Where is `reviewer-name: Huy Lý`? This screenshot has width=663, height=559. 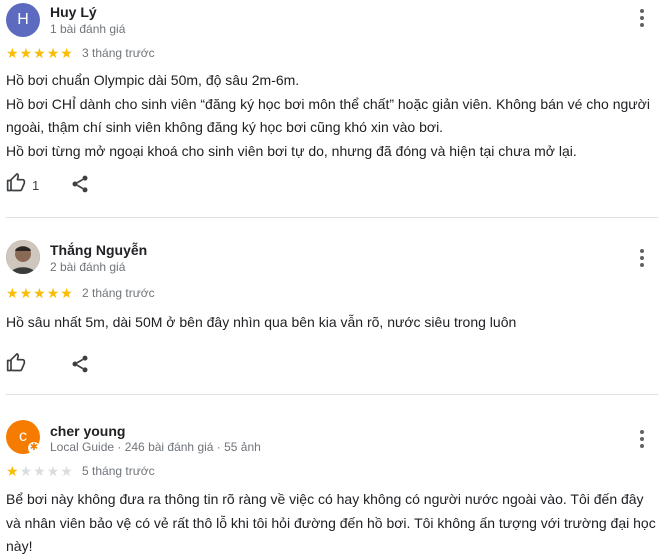 reviewer-name: Huy Lý is located at coordinates (73, 12).